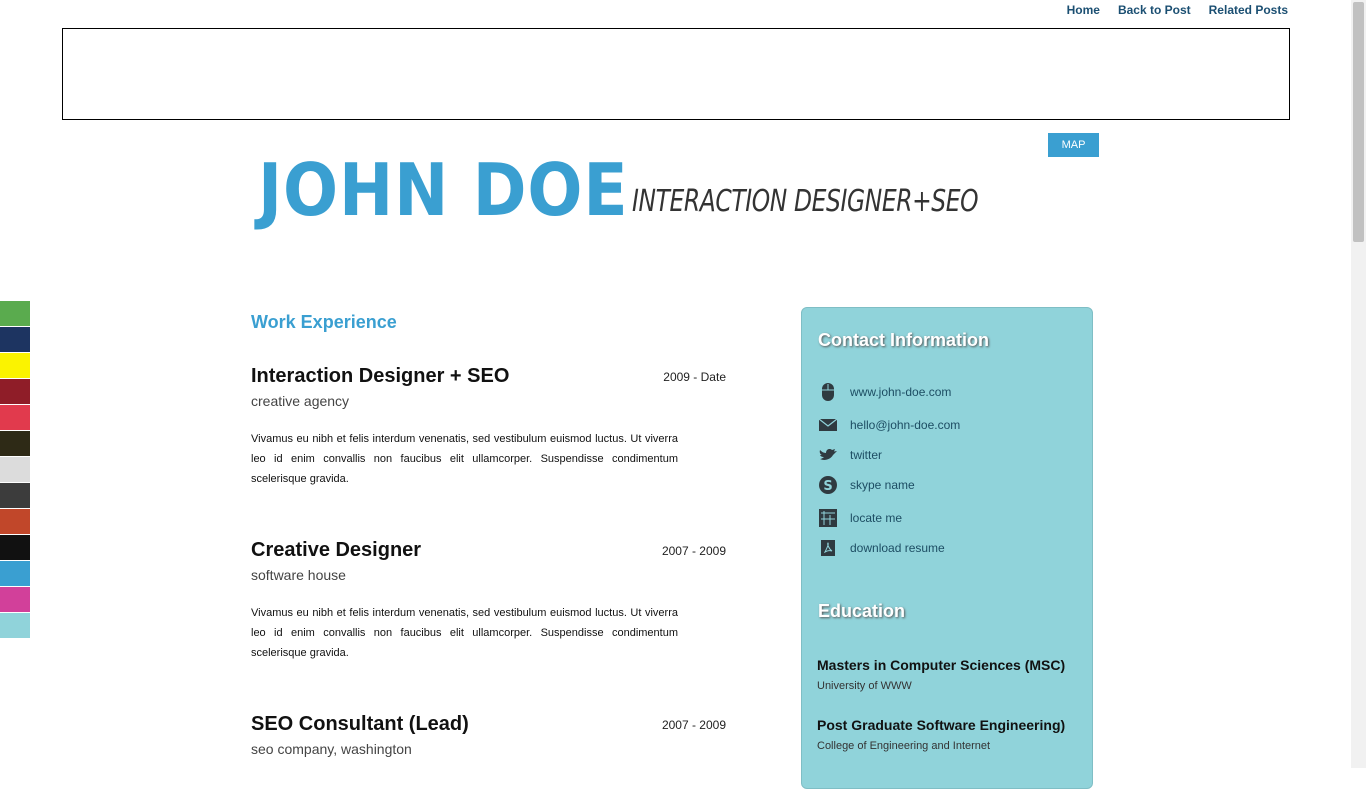  I want to click on page-scrollbar, so click(1358, 384).